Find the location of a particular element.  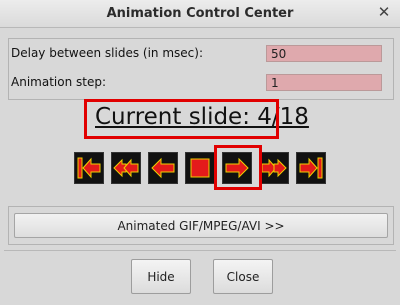

stop-button is located at coordinates (200, 168).